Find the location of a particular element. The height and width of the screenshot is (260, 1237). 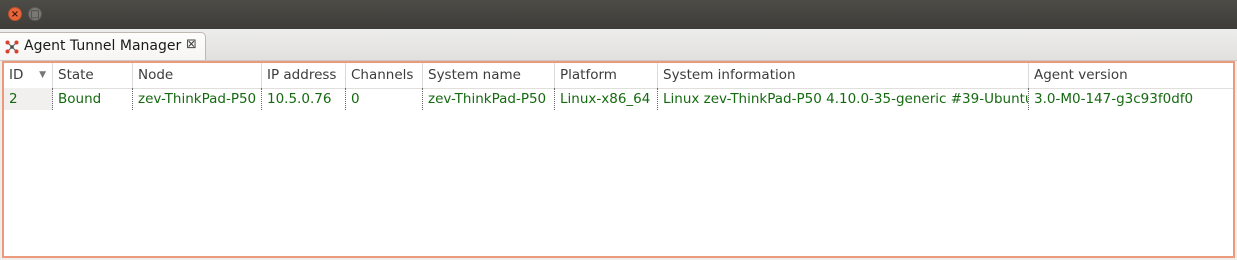

column-header-agent-version: Agent version is located at coordinates (1131, 75).